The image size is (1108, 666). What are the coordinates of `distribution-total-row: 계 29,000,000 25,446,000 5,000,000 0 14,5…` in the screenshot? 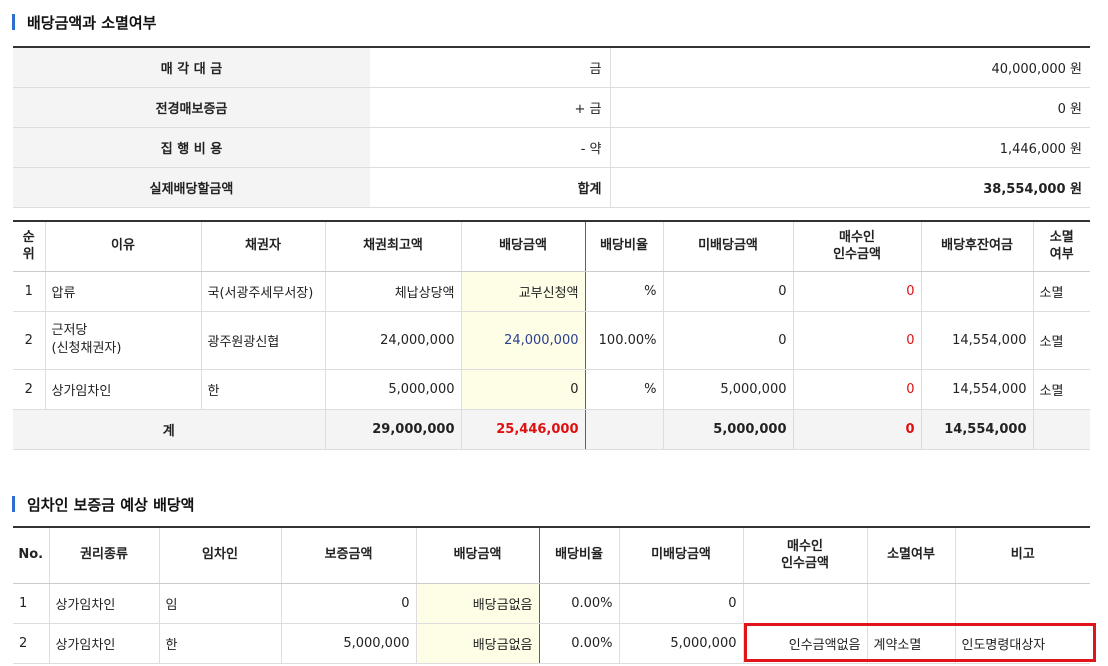 It's located at (551, 429).